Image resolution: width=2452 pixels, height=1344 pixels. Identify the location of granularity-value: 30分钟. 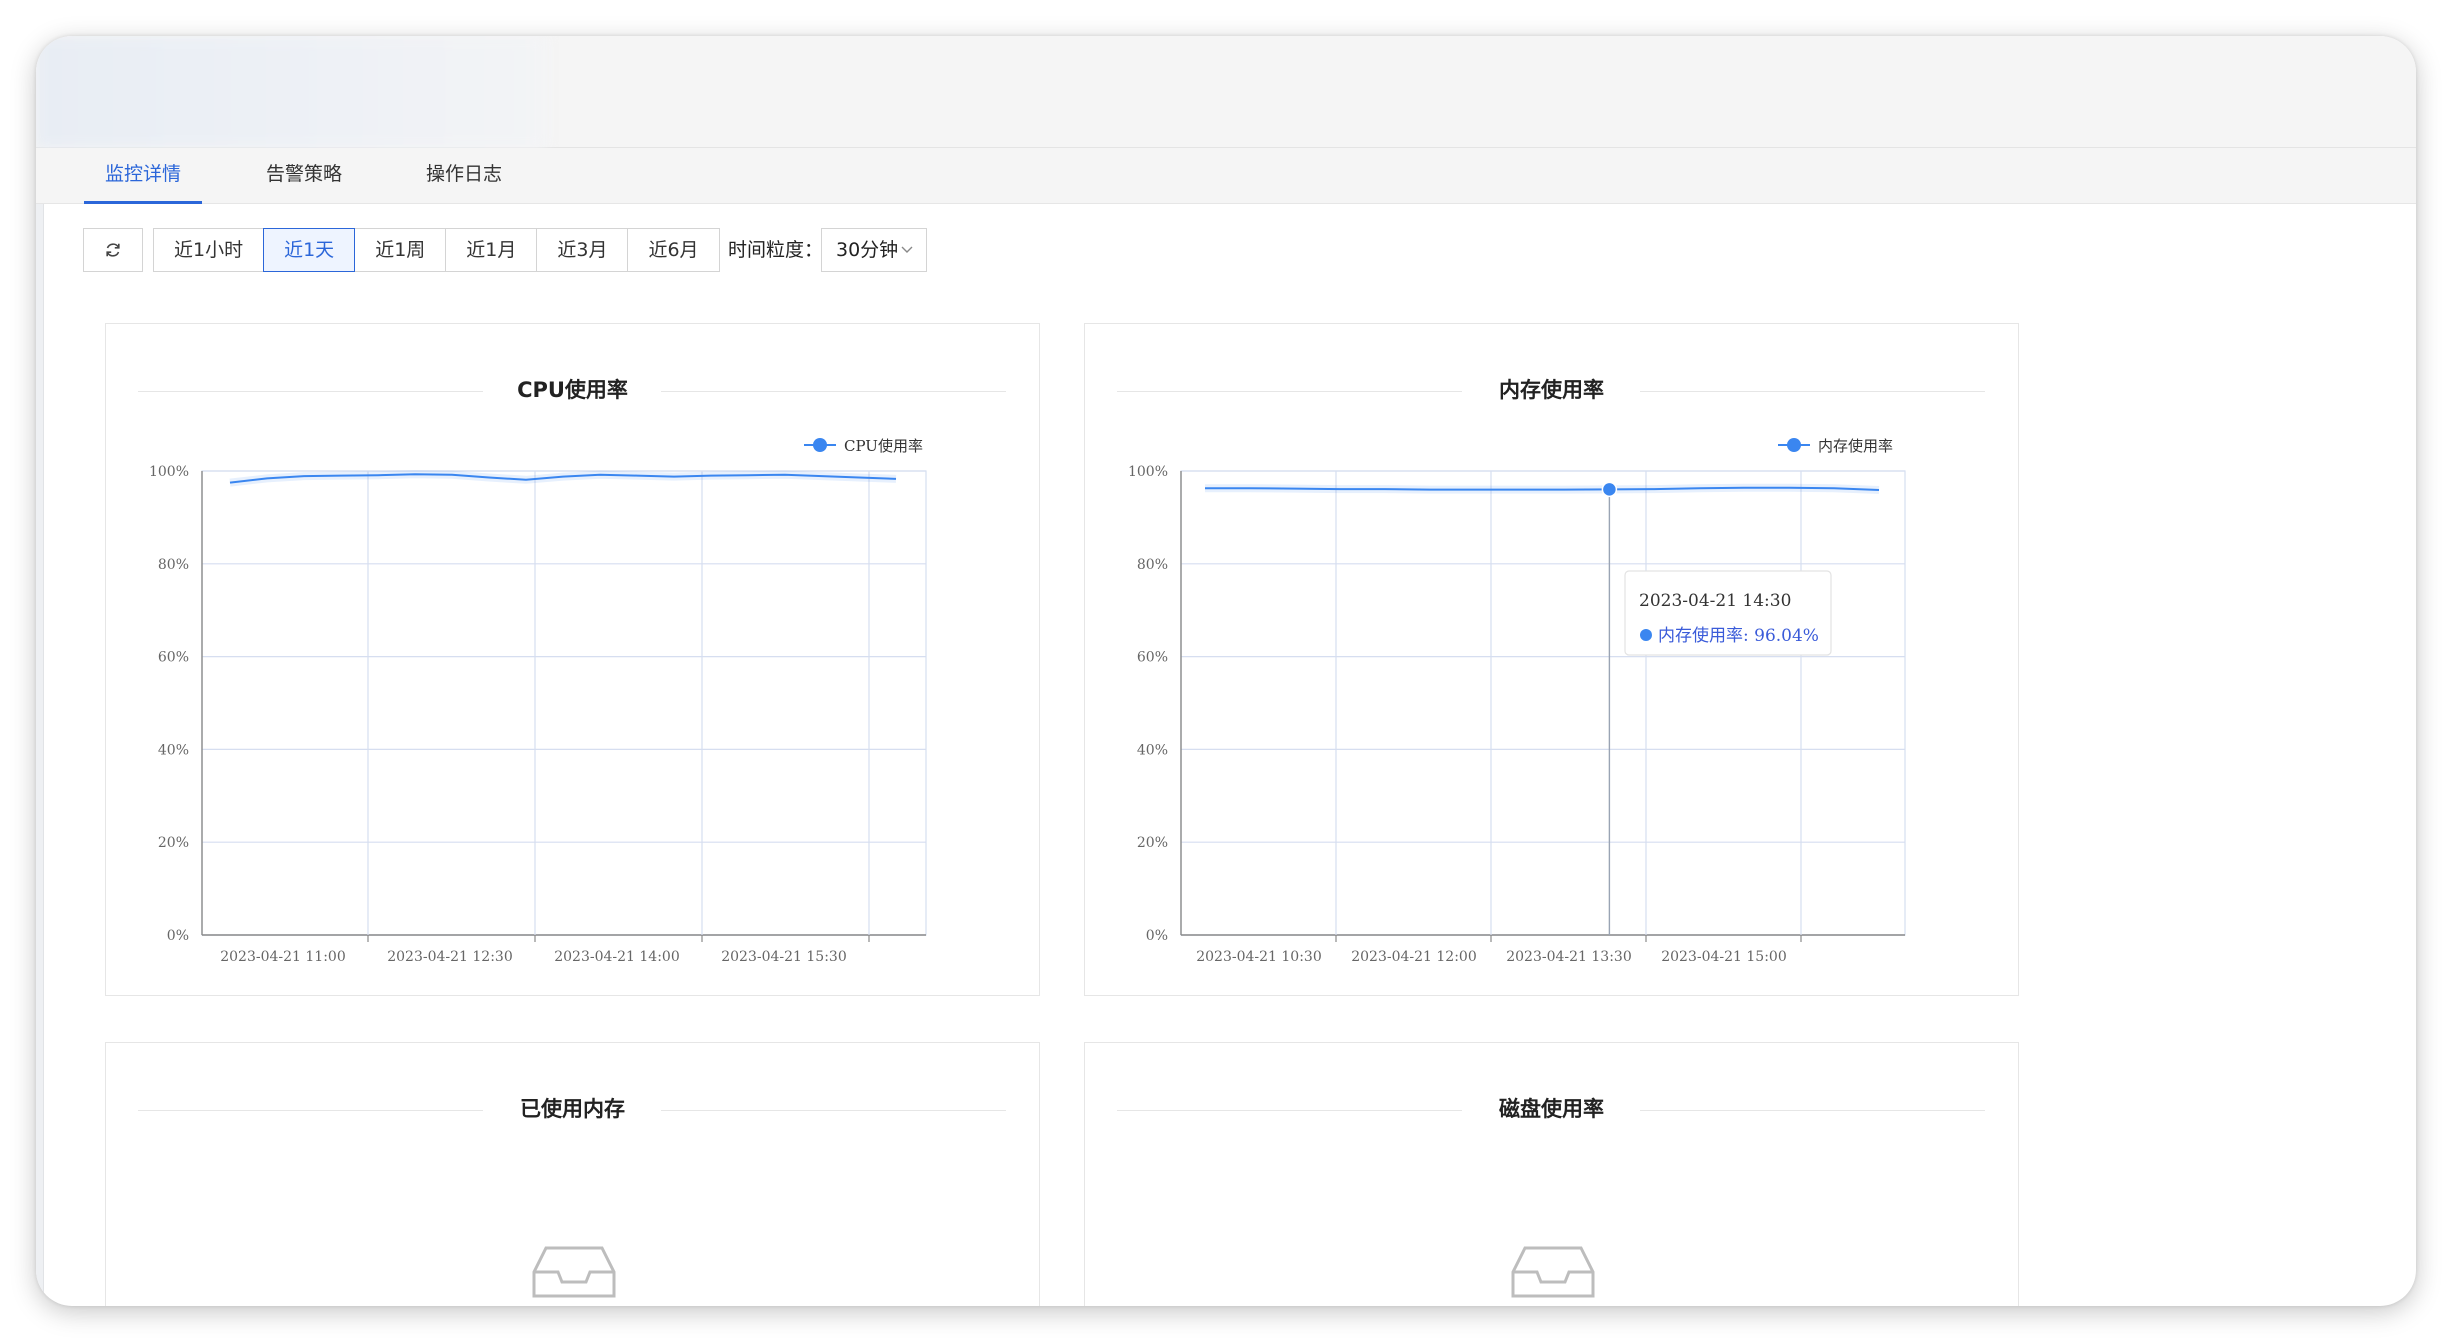
(867, 250).